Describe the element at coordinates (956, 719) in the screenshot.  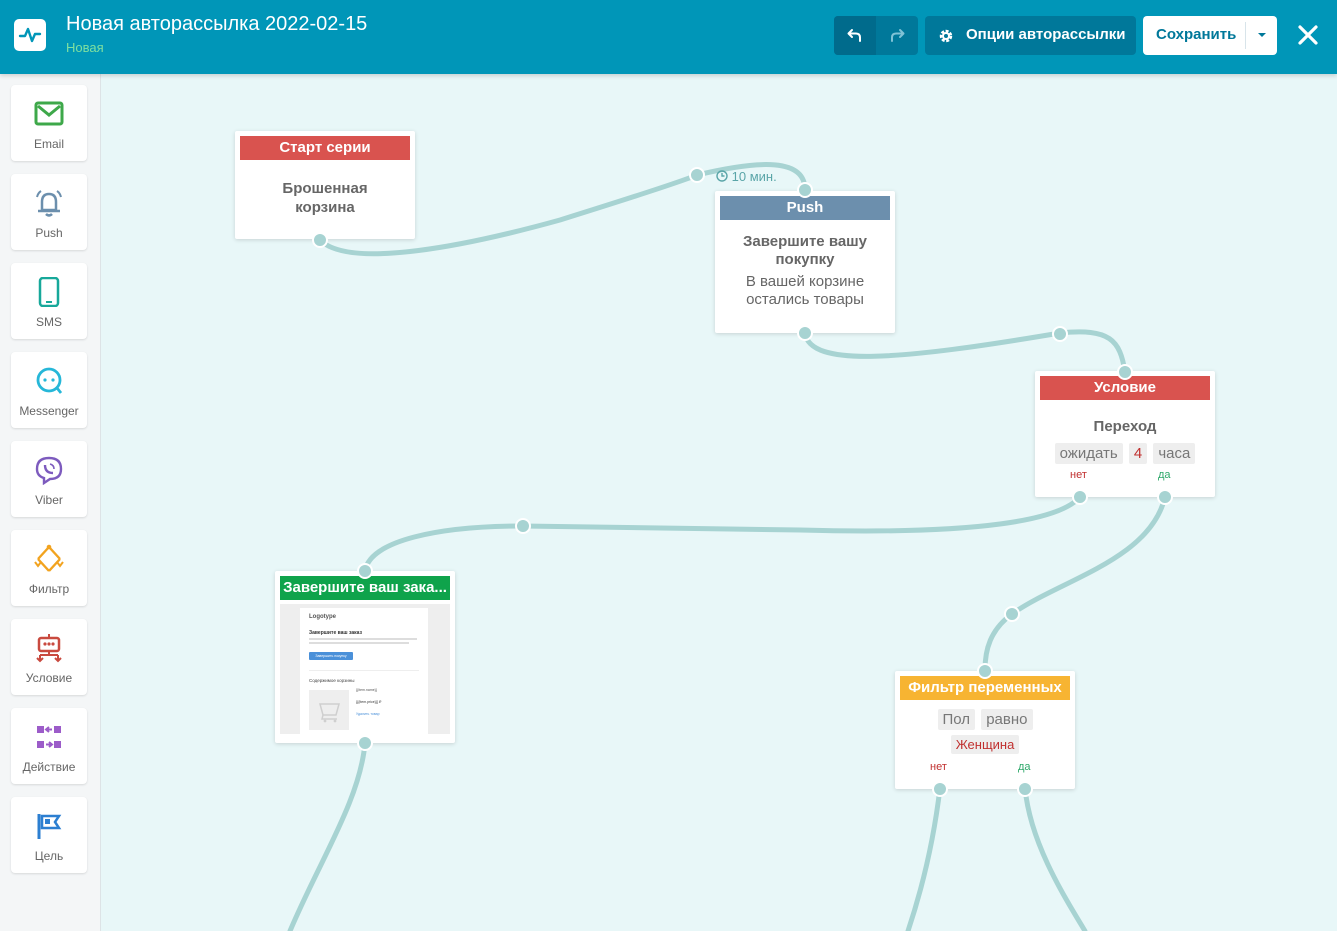
I see `param-chip: Пол` at that location.